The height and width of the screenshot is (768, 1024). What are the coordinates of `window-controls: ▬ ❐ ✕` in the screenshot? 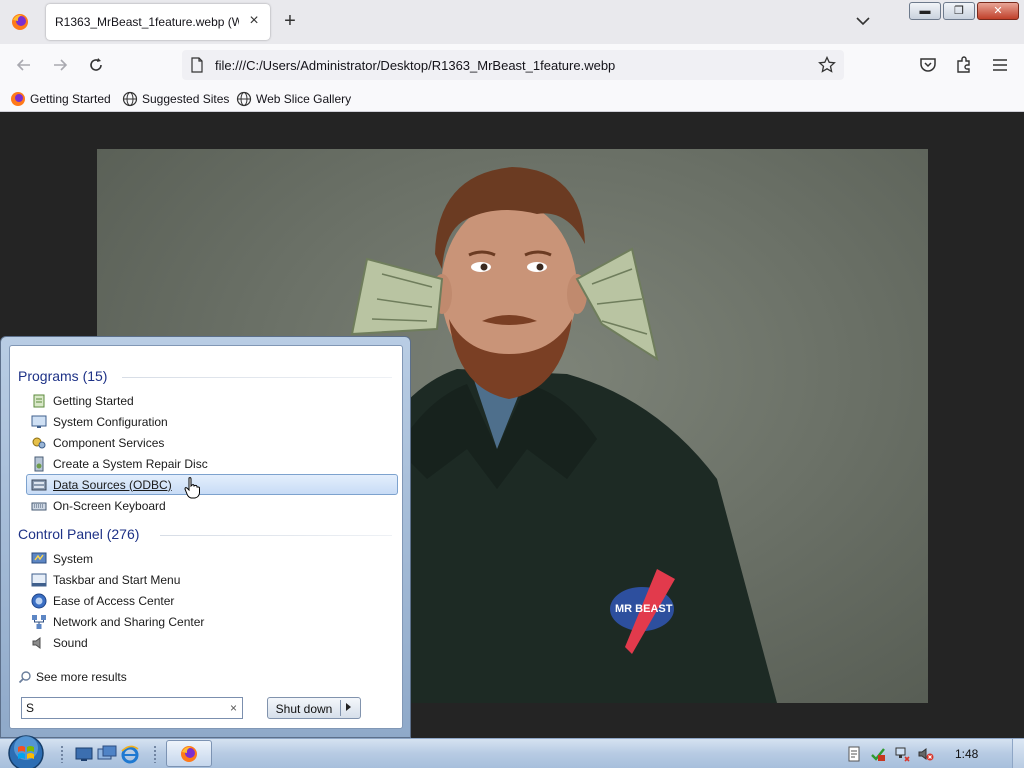 It's located at (964, 12).